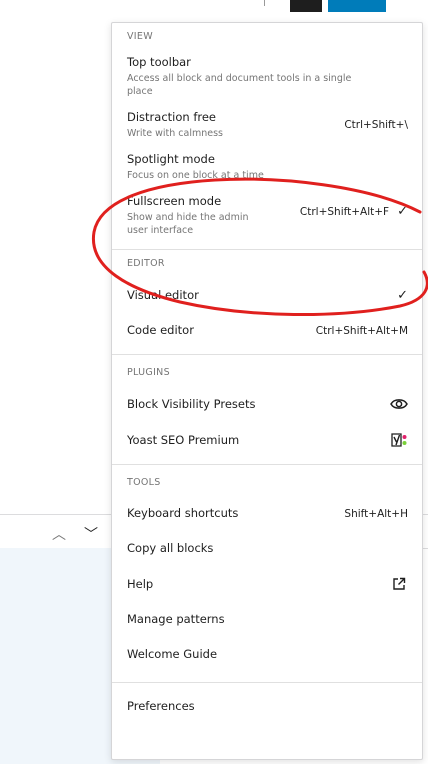  What do you see at coordinates (174, 201) in the screenshot?
I see `item-label: Fullscreen mode` at bounding box center [174, 201].